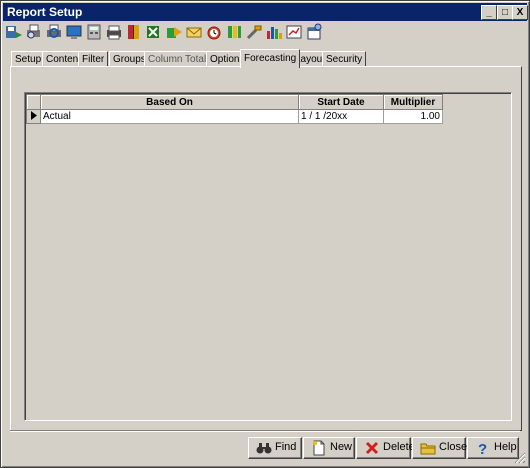  Describe the element at coordinates (28, 59) in the screenshot. I see `tab-setup: Setup` at that location.